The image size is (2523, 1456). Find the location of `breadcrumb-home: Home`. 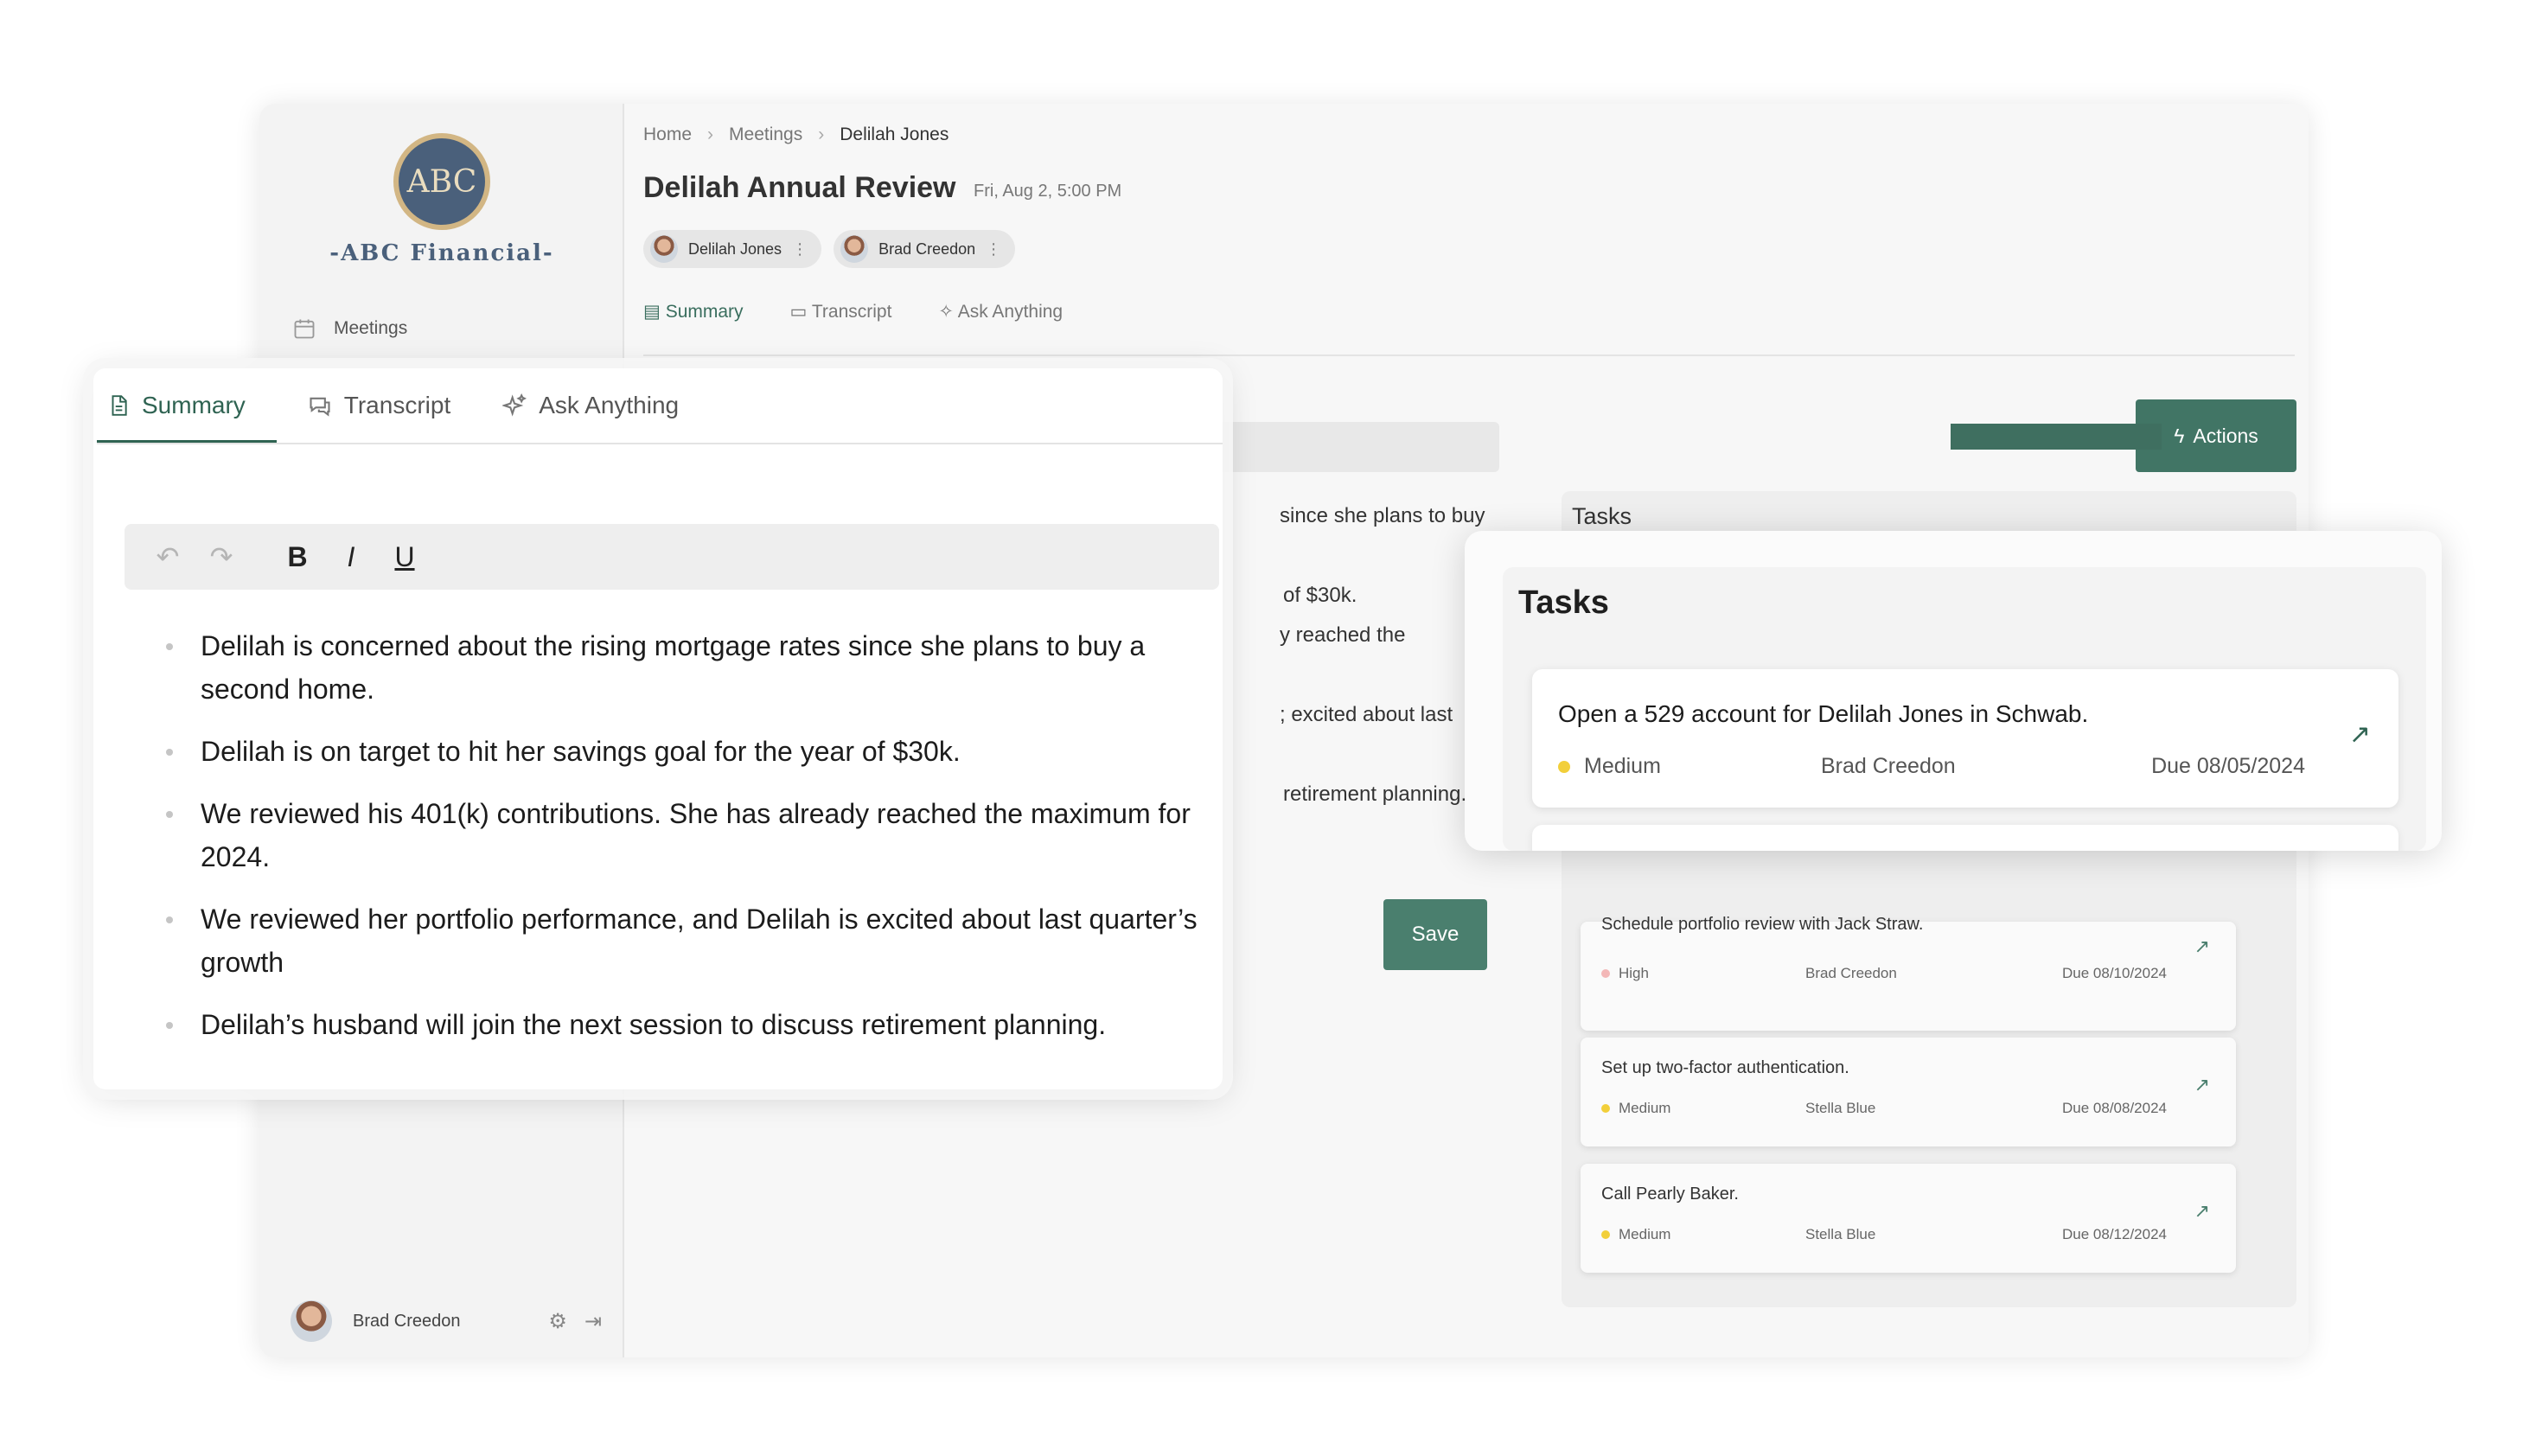

breadcrumb-home: Home is located at coordinates (667, 135).